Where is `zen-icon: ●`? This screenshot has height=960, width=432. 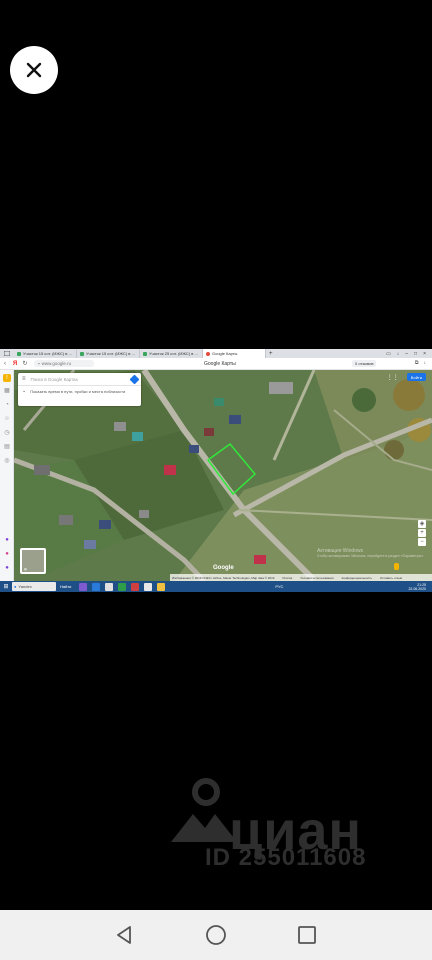
zen-icon: ● is located at coordinates (7, 568).